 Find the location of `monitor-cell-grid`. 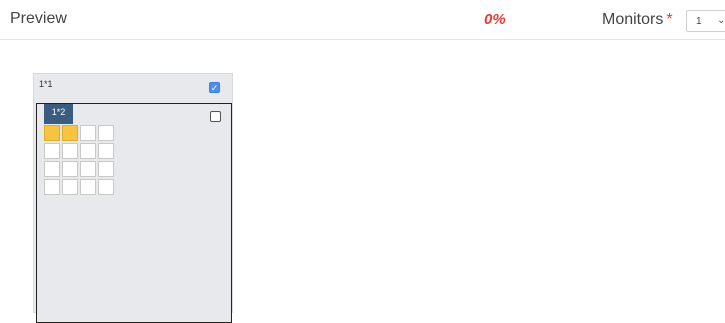

monitor-cell-grid is located at coordinates (79, 160).